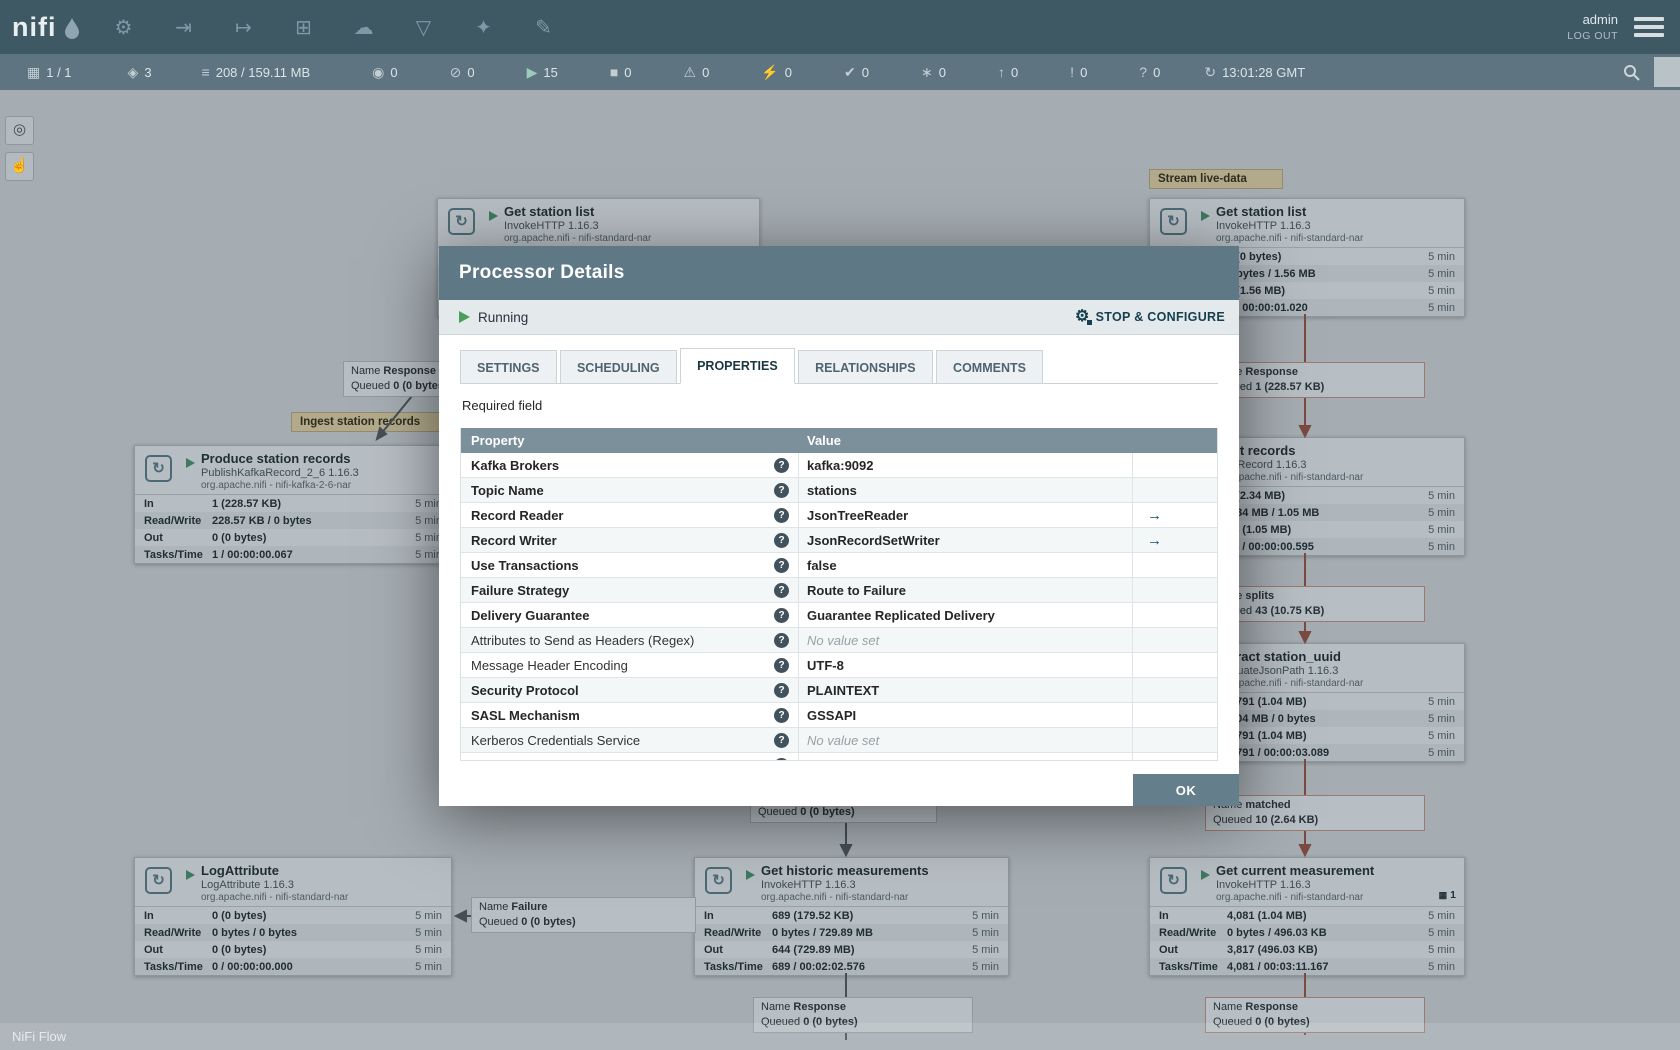 The image size is (1680, 1050). Describe the element at coordinates (839, 515) in the screenshot. I see `property-row-record-reader: Record Reader? JsonTreeReader →` at that location.